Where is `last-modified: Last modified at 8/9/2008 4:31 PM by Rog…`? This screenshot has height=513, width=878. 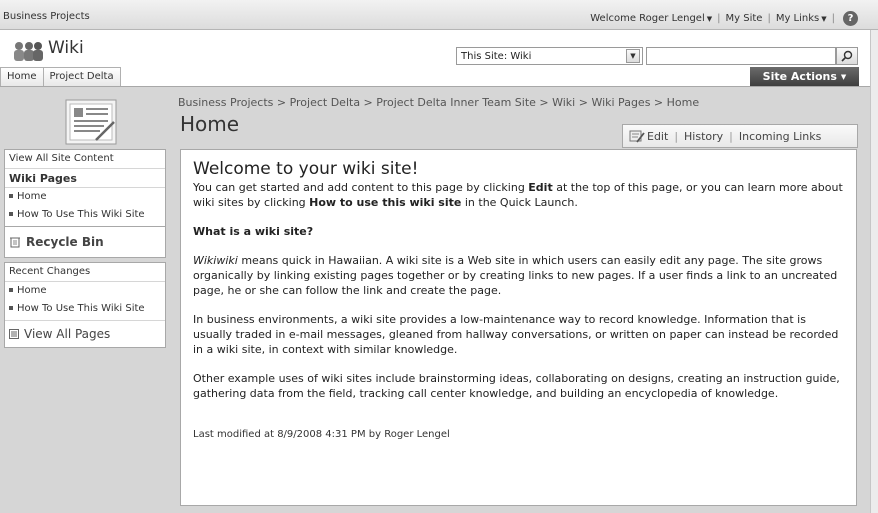 last-modified: Last modified at 8/9/2008 4:31 PM by Rog… is located at coordinates (321, 434).